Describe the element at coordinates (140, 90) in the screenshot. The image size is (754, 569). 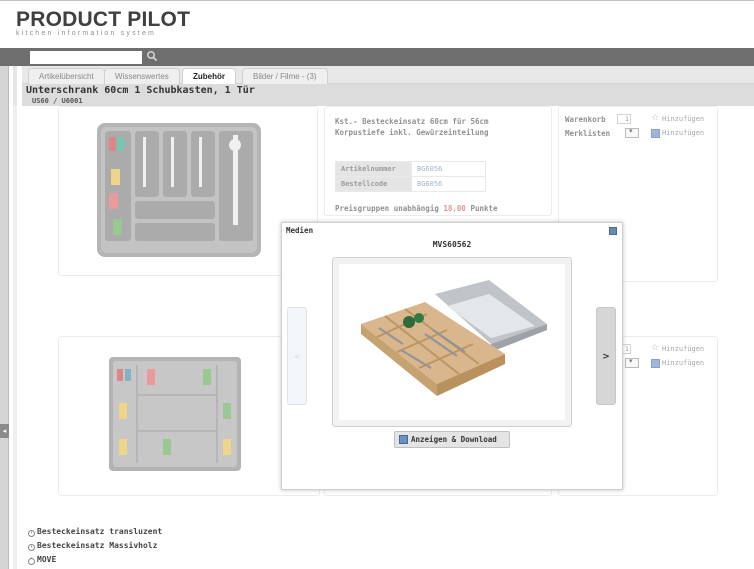
I see `page-title: Unterschrank 60cm 1 Schubkasten, 1 Tür` at that location.